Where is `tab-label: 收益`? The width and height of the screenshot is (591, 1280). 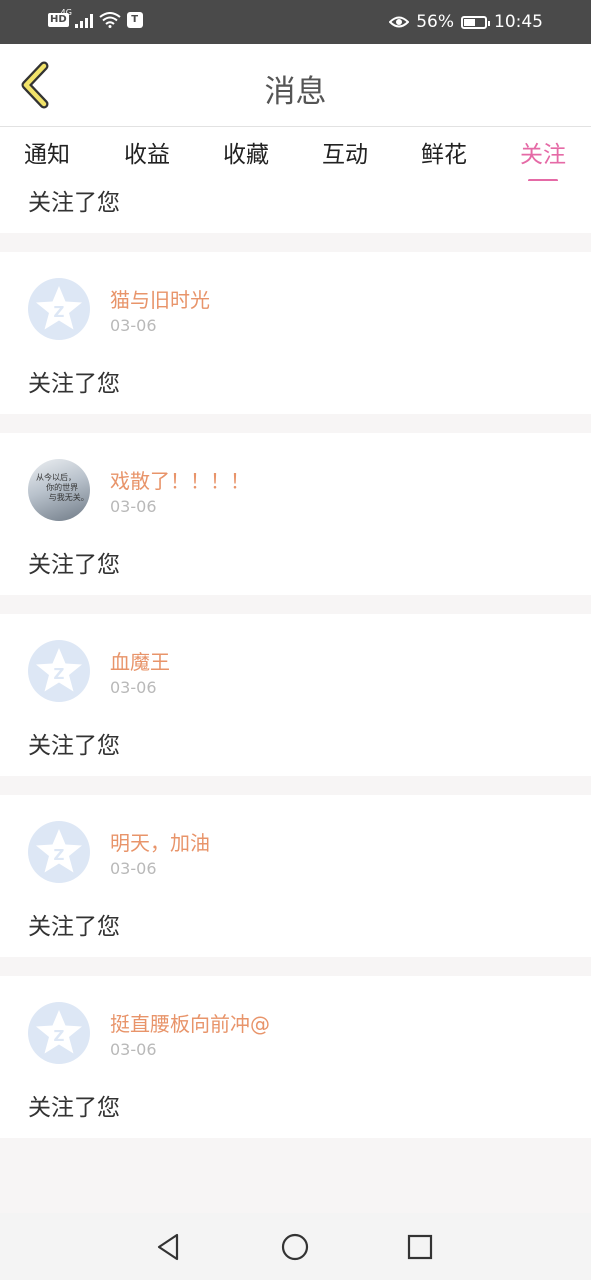 tab-label: 收益 is located at coordinates (147, 155).